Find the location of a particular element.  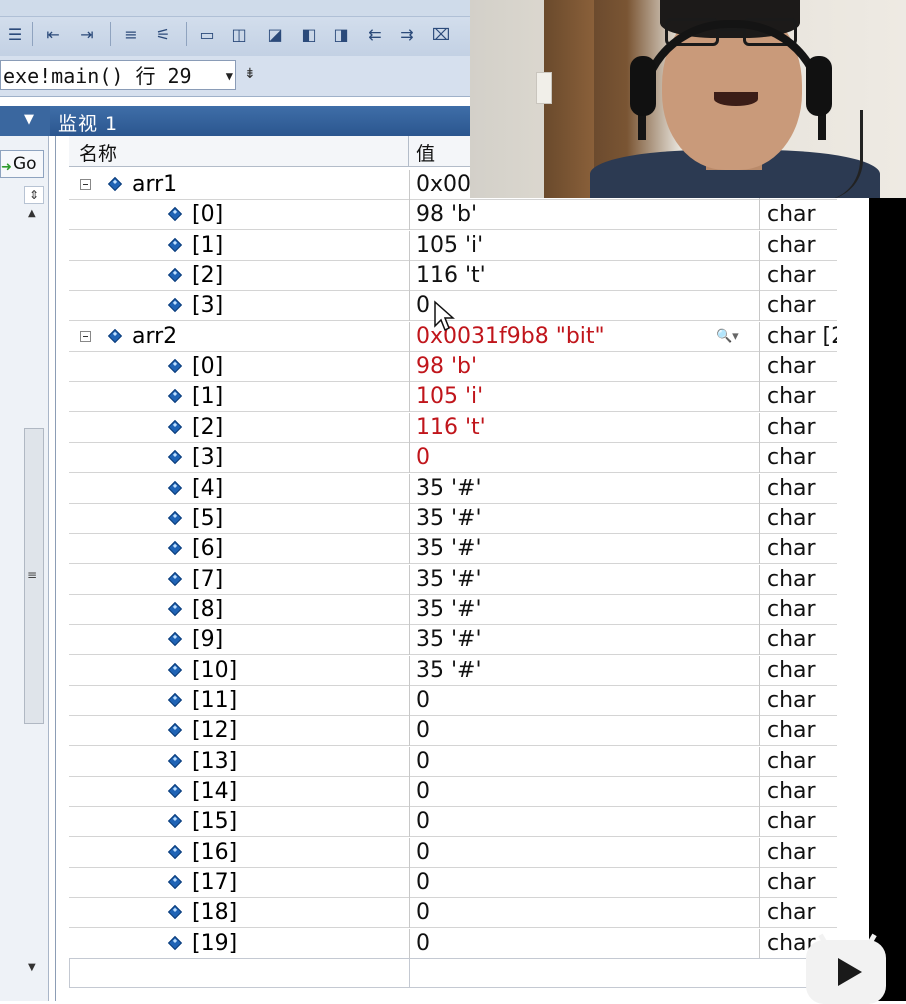

bookmark-doc-next-icon: ⇉ is located at coordinates (407, 34).